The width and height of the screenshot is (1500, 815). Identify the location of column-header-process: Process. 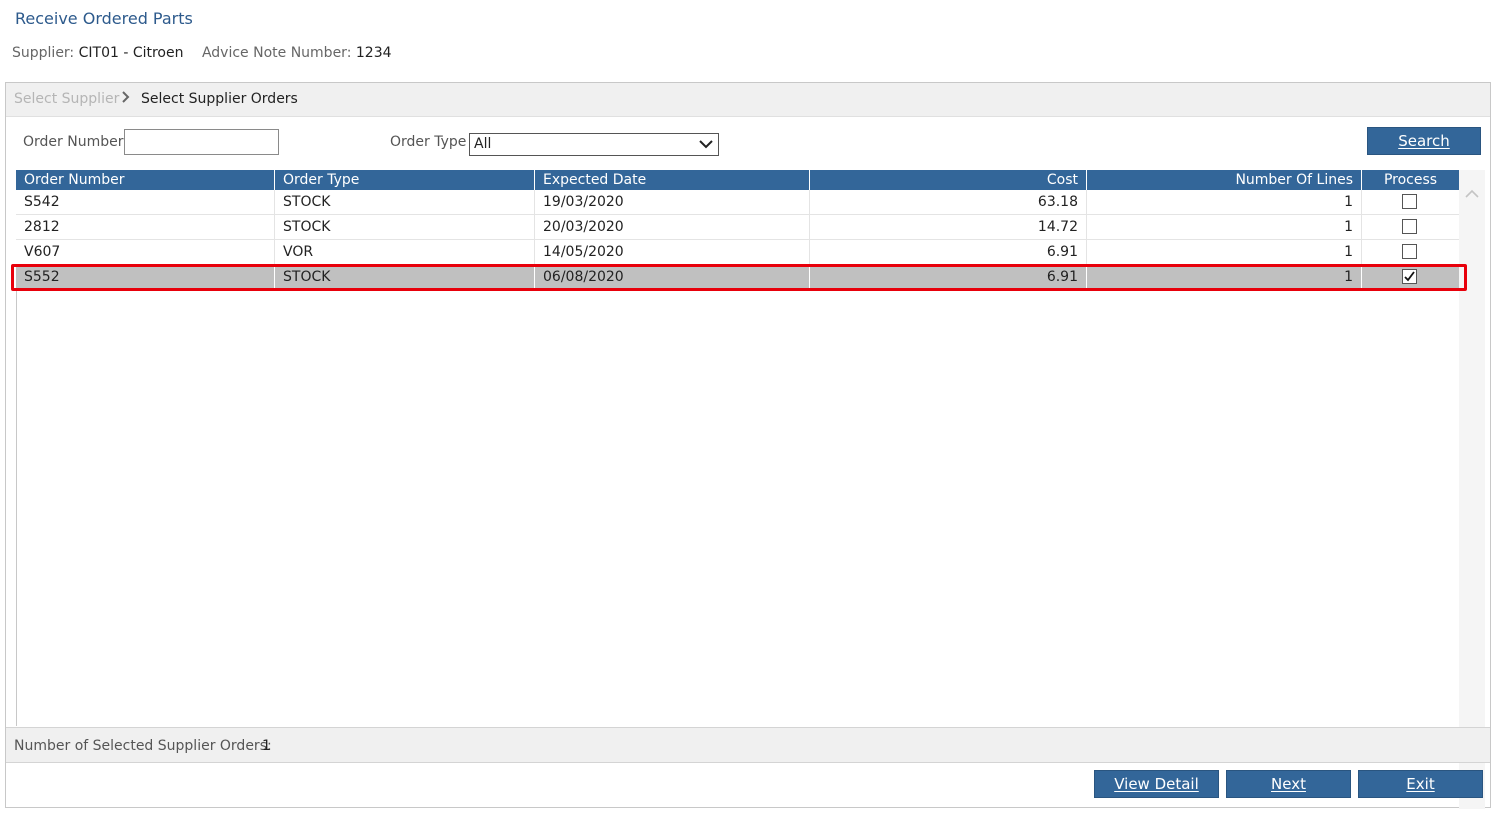
(1410, 180).